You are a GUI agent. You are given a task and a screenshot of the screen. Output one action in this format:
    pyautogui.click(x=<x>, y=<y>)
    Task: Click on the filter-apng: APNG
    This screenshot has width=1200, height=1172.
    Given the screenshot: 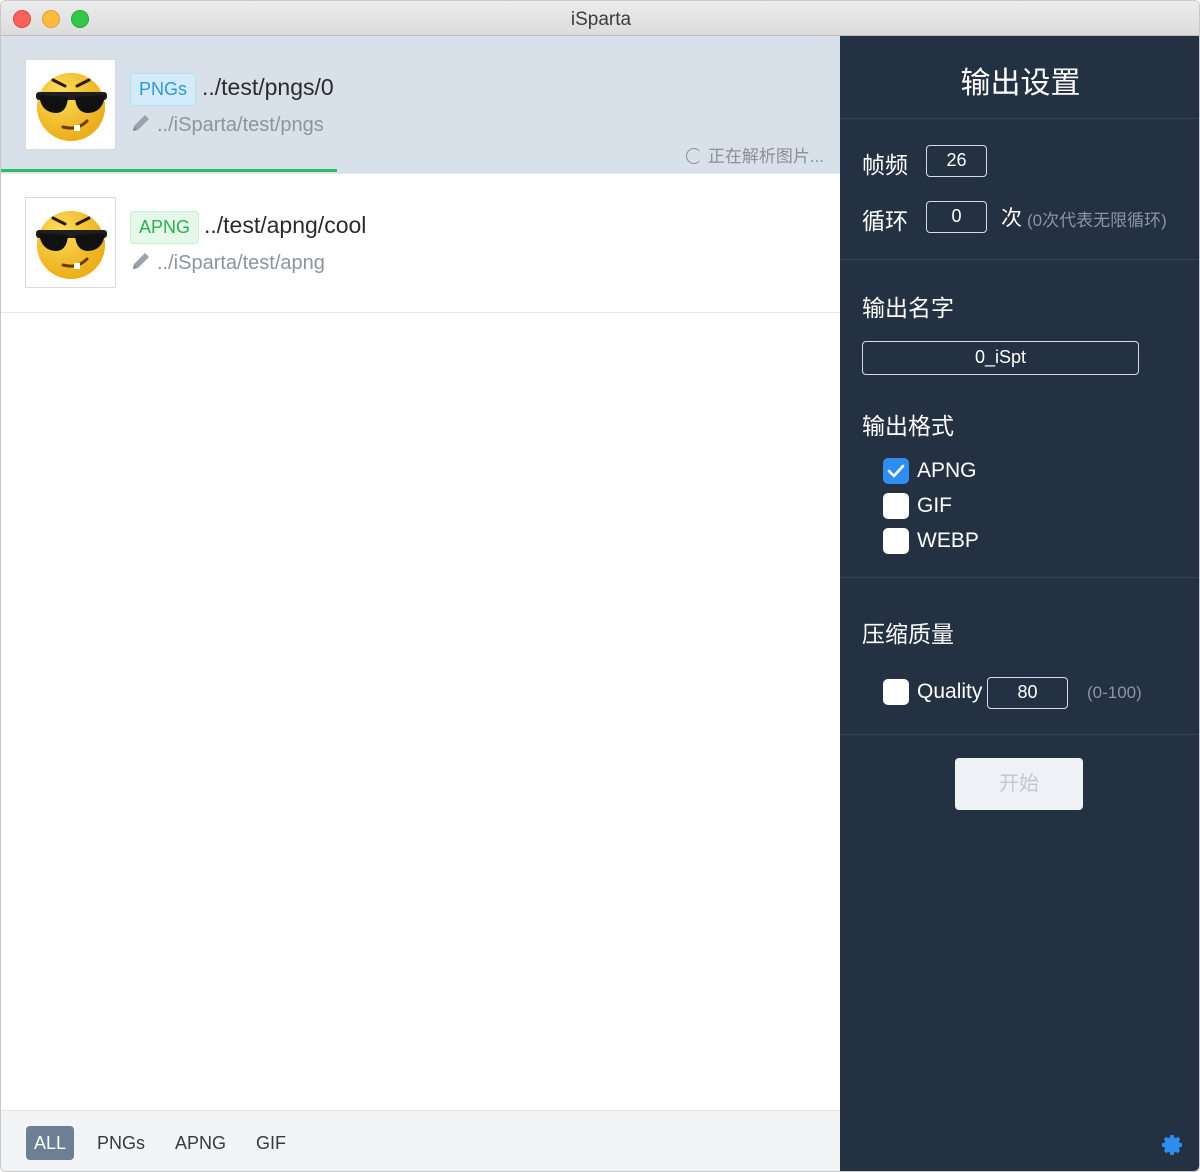 What is the action you would take?
    pyautogui.click(x=200, y=1143)
    